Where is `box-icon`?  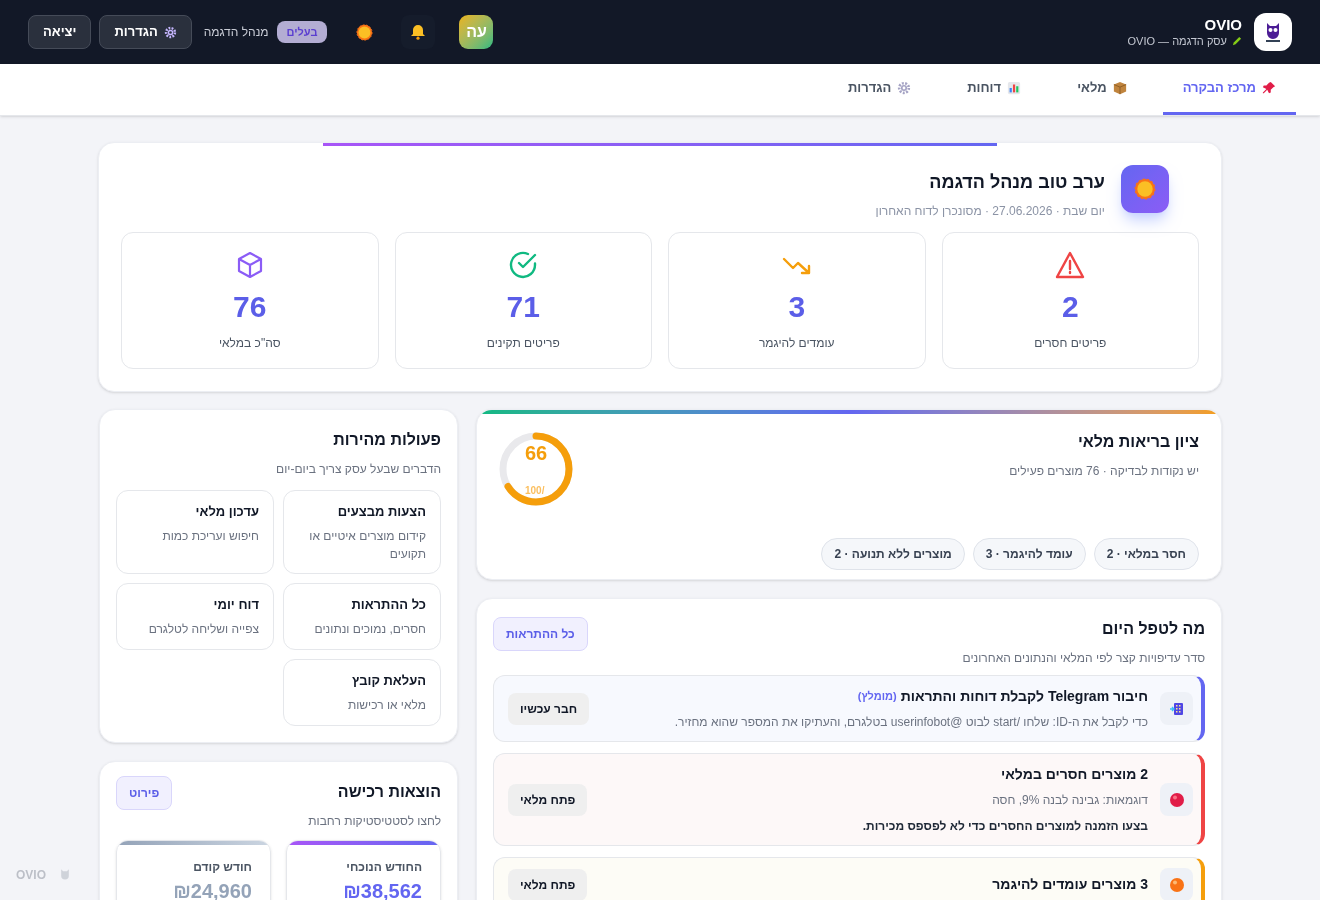
box-icon is located at coordinates (1119, 88).